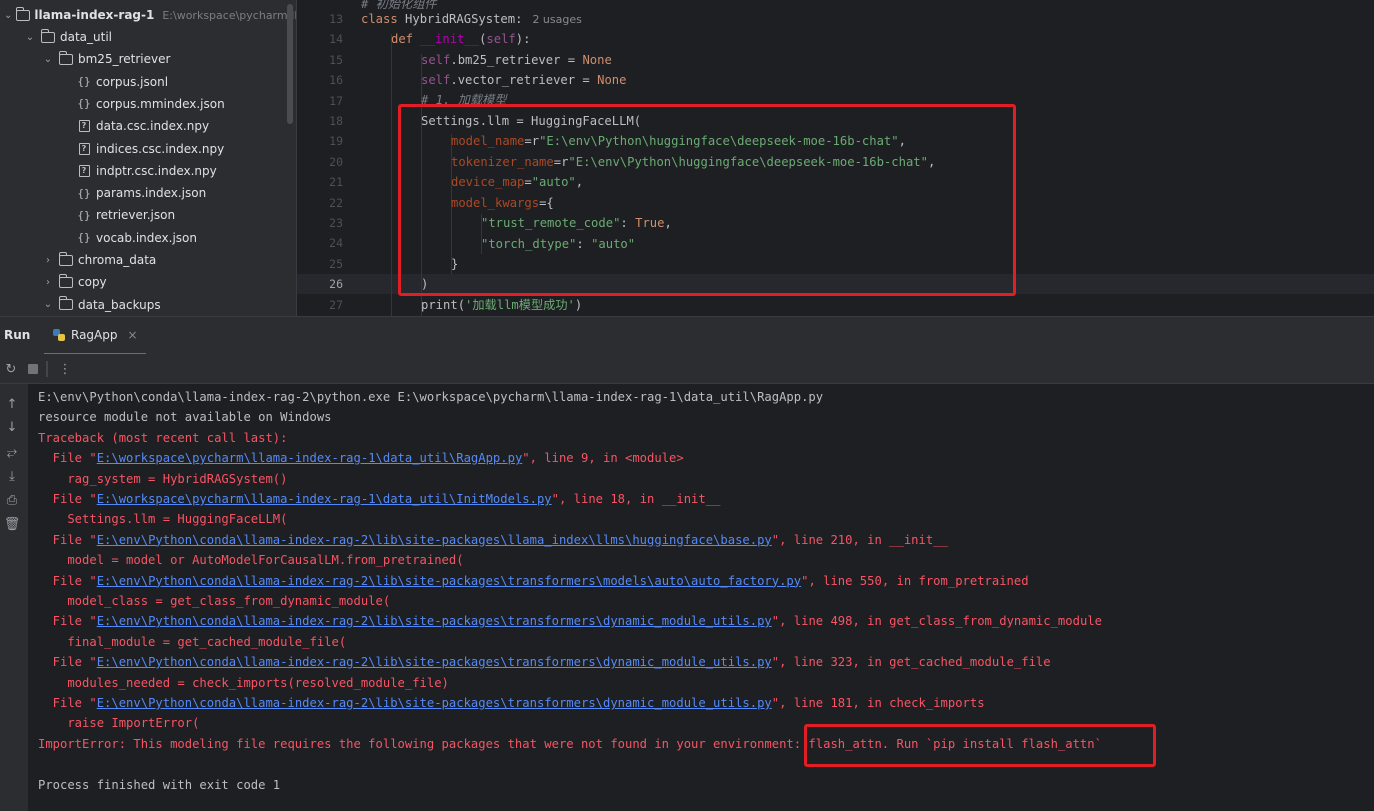 The image size is (1374, 811). I want to click on tree-item: ›?data.csc.index.npy, so click(148, 126).